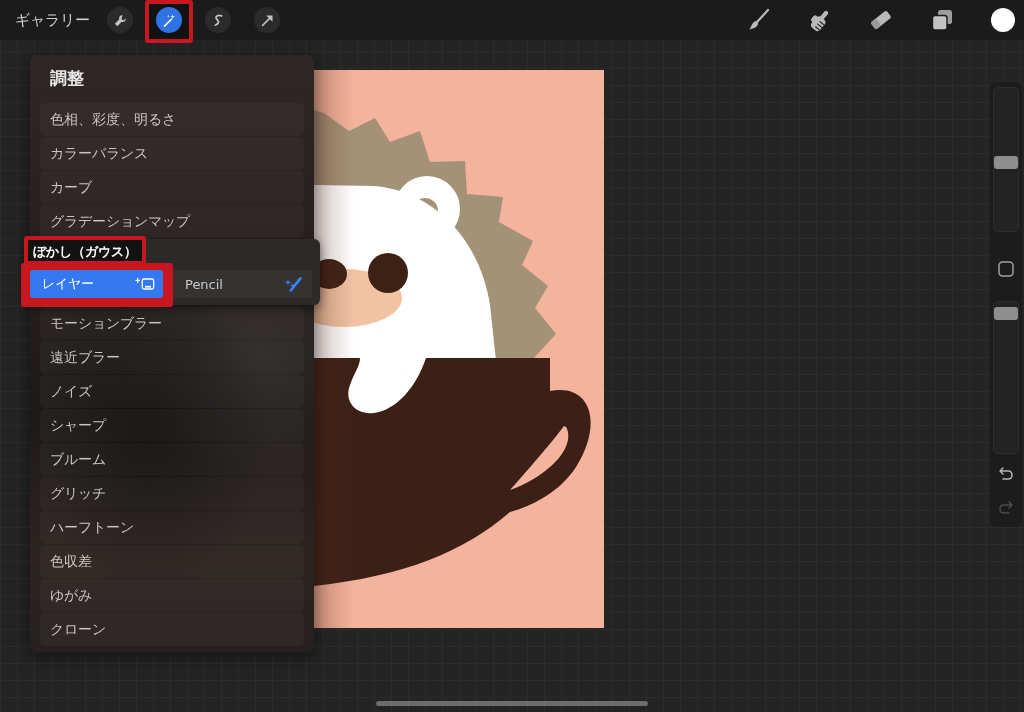  I want to click on layers-icon, so click(942, 20).